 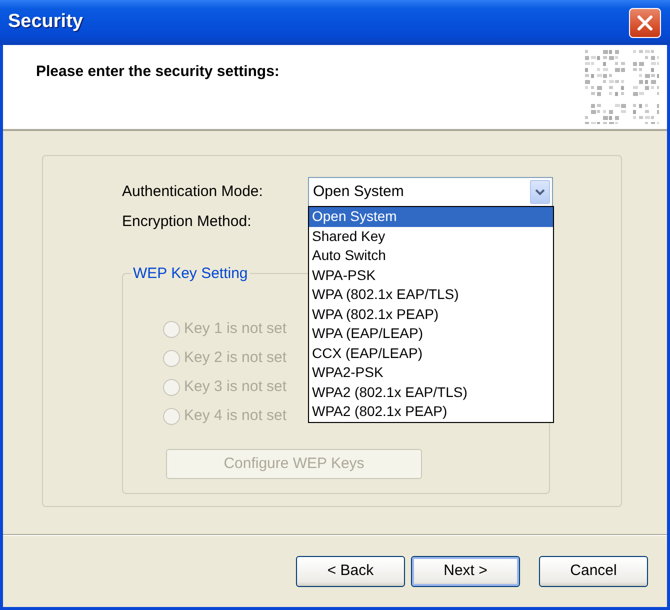 What do you see at coordinates (235, 416) in the screenshot?
I see `radio-label: Key 4 is not set` at bounding box center [235, 416].